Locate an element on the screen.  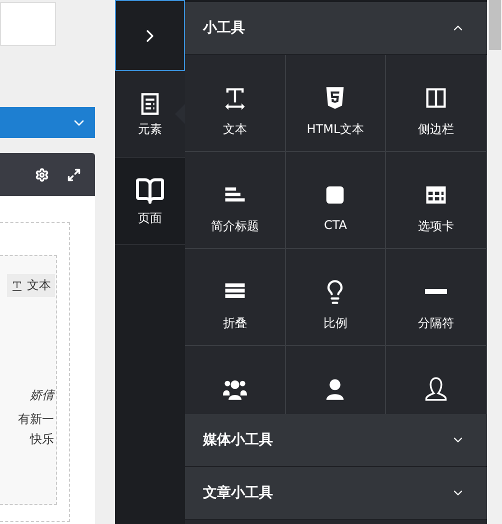
scrollbar-thumb is located at coordinates (494, 25).